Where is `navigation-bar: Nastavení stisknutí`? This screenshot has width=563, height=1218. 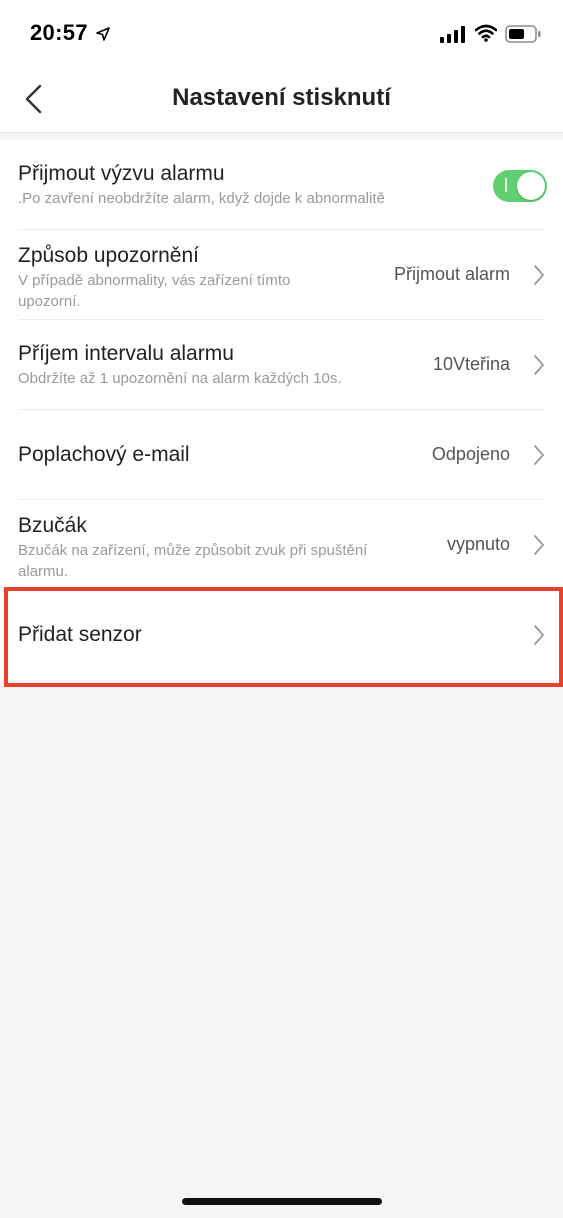
navigation-bar: Nastavení stisknutí is located at coordinates (281, 97).